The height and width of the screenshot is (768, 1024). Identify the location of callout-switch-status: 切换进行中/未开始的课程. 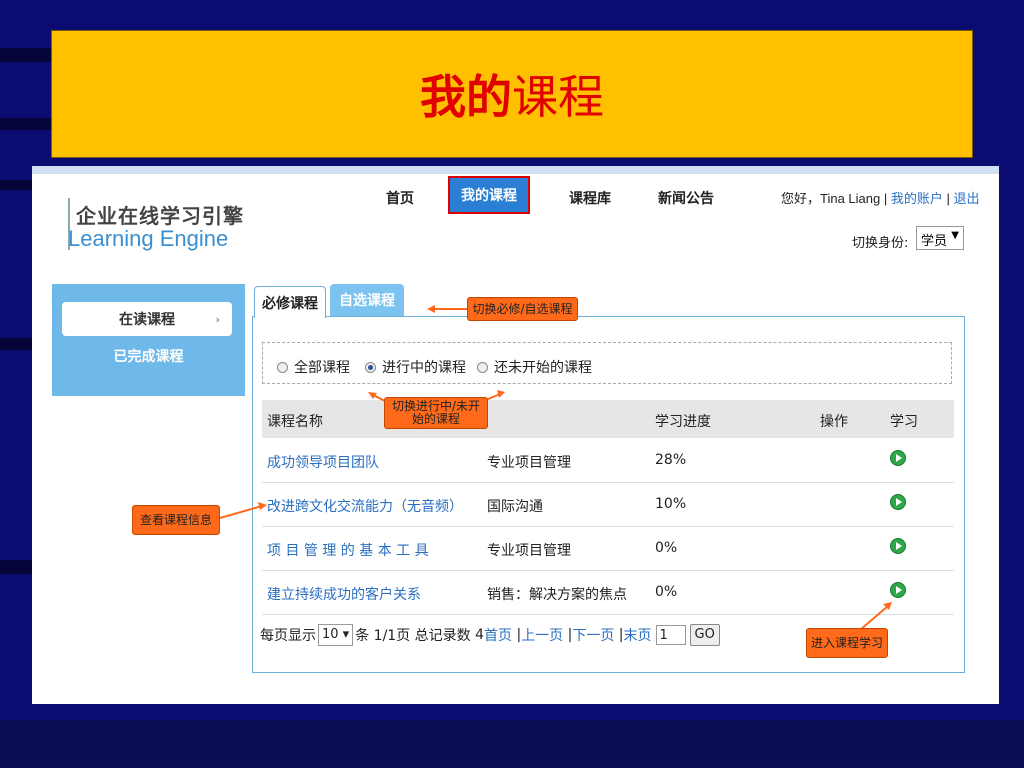
(436, 413).